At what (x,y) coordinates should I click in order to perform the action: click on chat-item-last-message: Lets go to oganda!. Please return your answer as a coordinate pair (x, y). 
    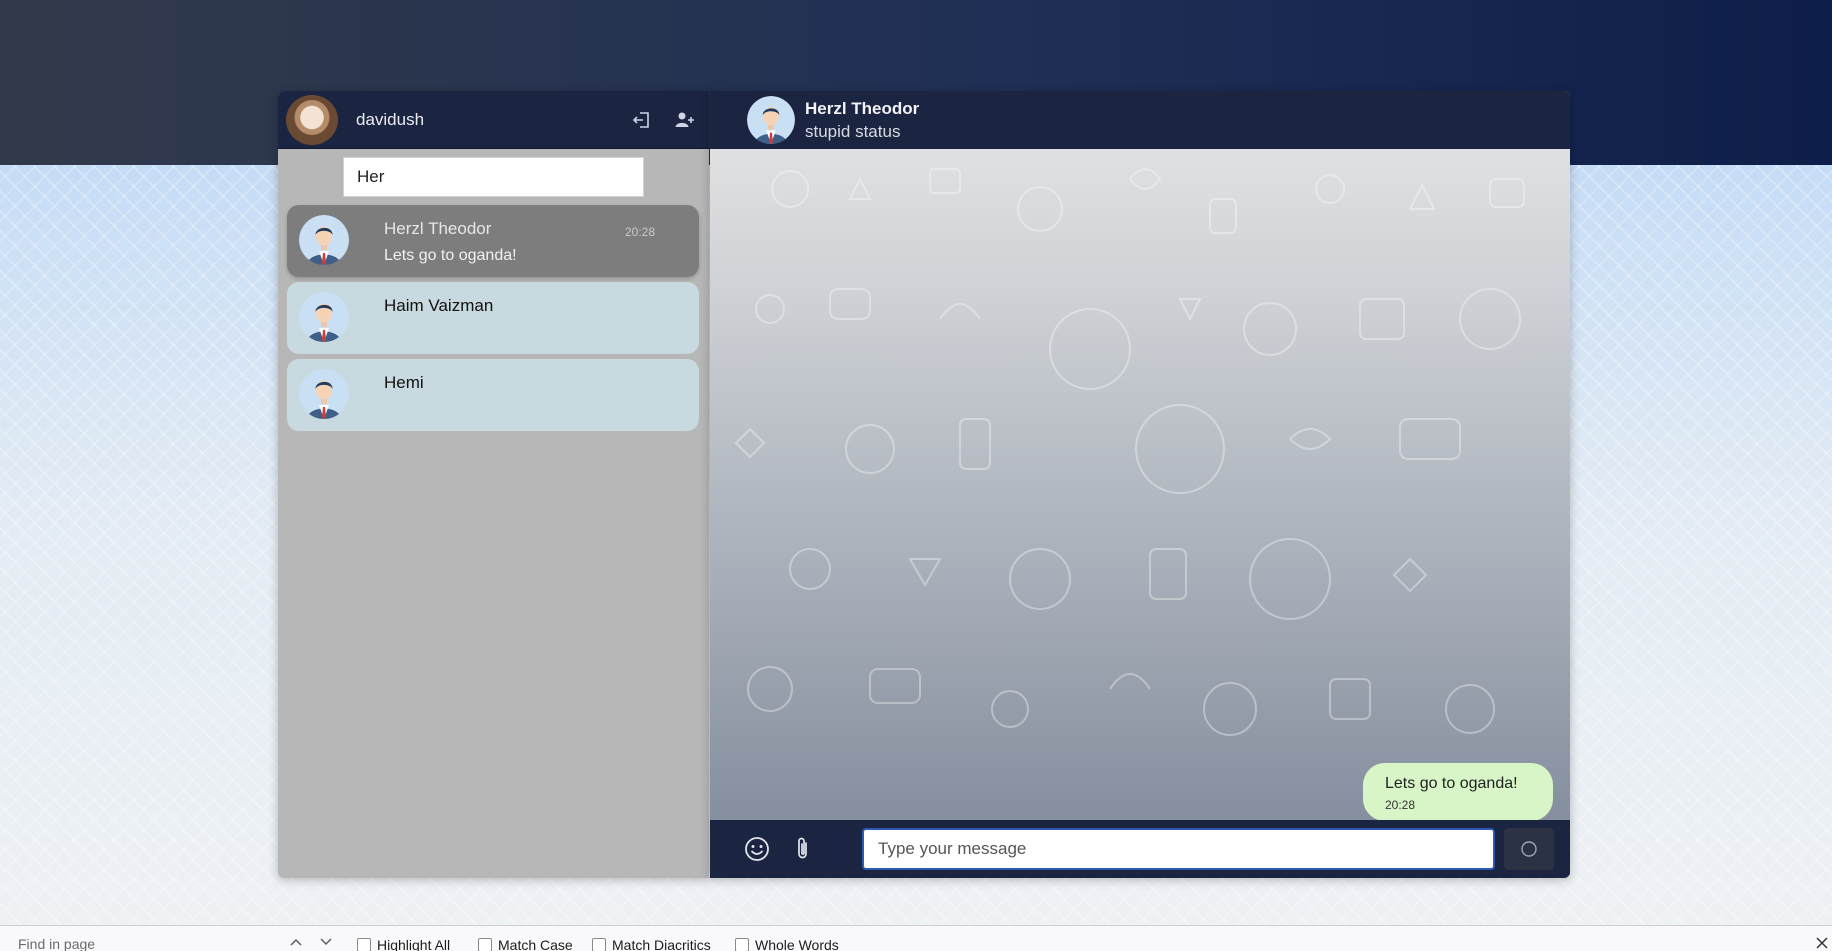
    Looking at the image, I should click on (450, 255).